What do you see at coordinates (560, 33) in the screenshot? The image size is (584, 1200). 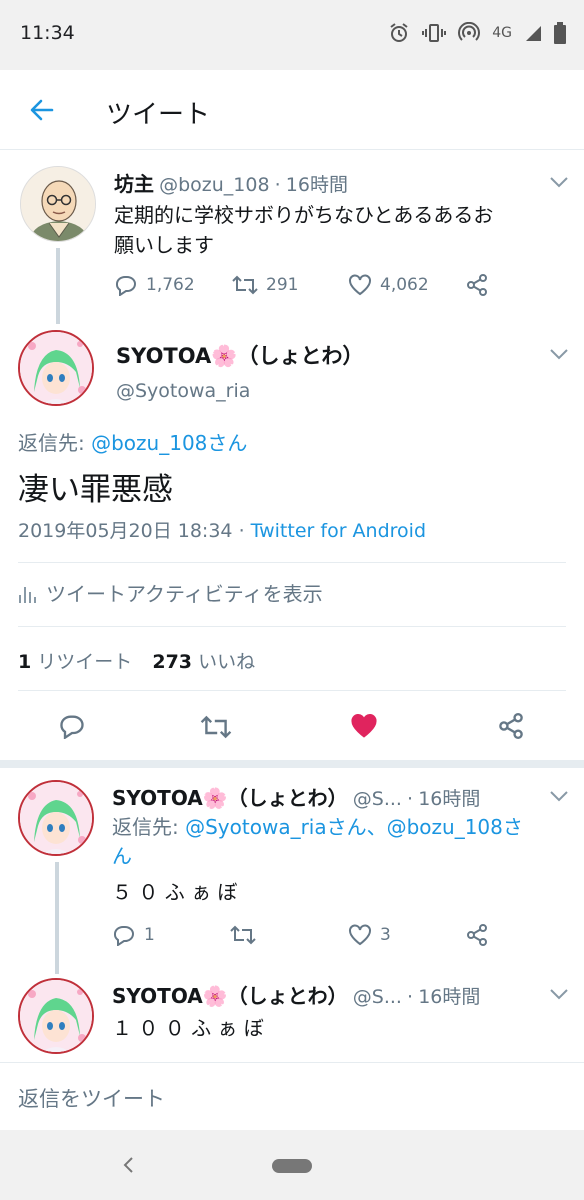 I see `battery-icon` at bounding box center [560, 33].